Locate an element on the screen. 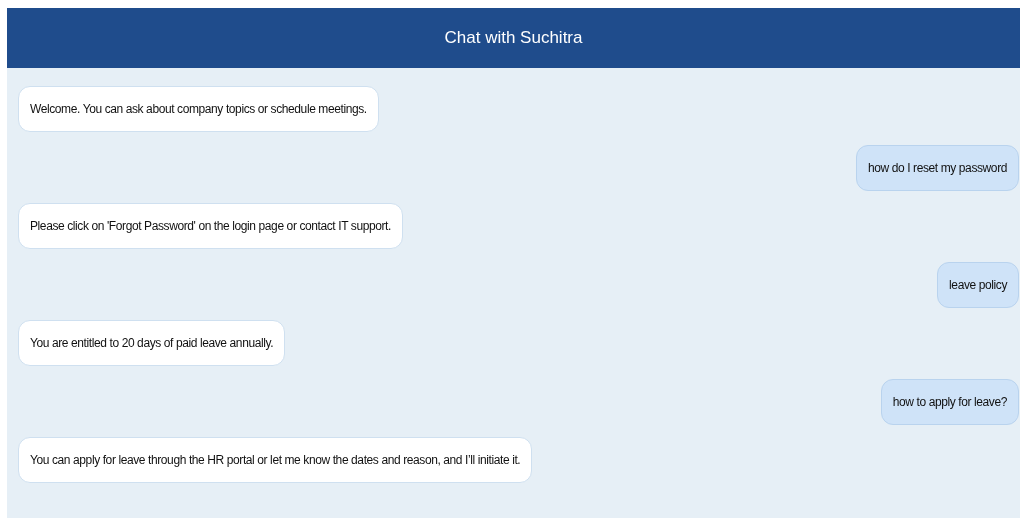 The height and width of the screenshot is (518, 1020). bot-message: You can apply for leave through the HR portal or let me know the dates and reason, and I’ll initiate it. is located at coordinates (275, 460).